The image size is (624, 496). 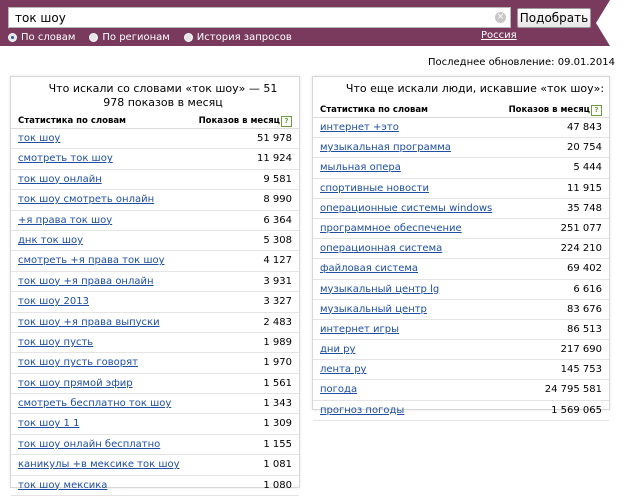 I want to click on shows-count: 35 748, so click(x=584, y=208).